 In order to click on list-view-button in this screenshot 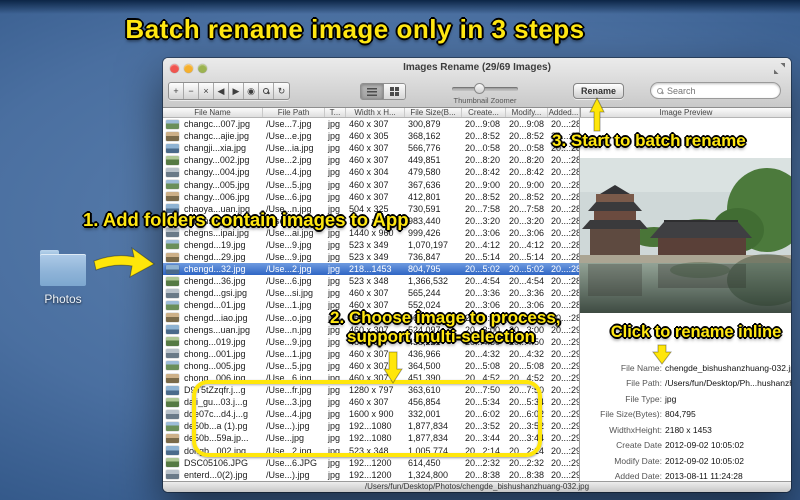, I will do `click(372, 91)`.